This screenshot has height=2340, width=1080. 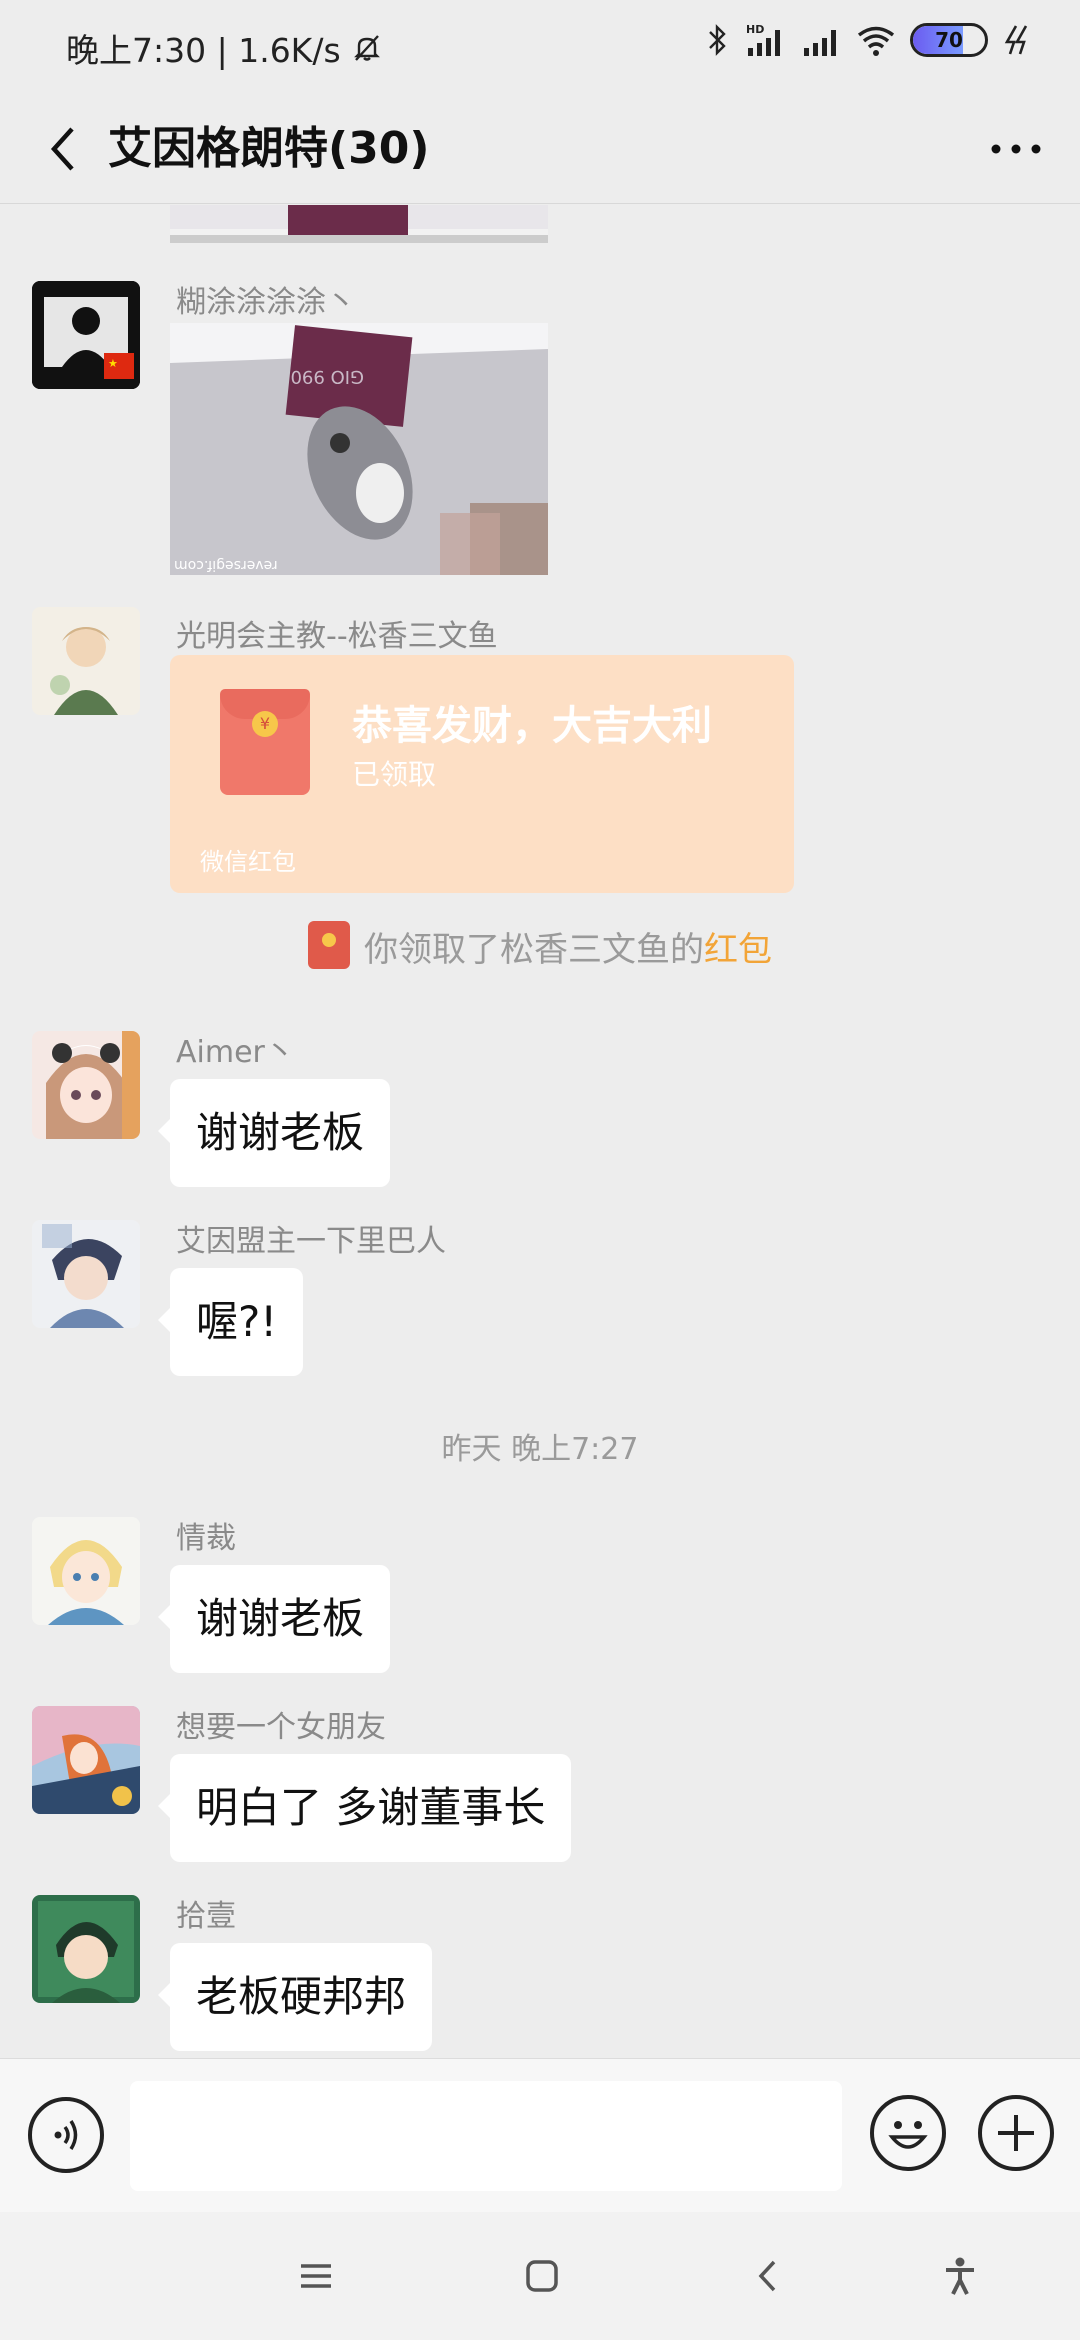 I want to click on nav-menu-button, so click(x=316, y=2276).